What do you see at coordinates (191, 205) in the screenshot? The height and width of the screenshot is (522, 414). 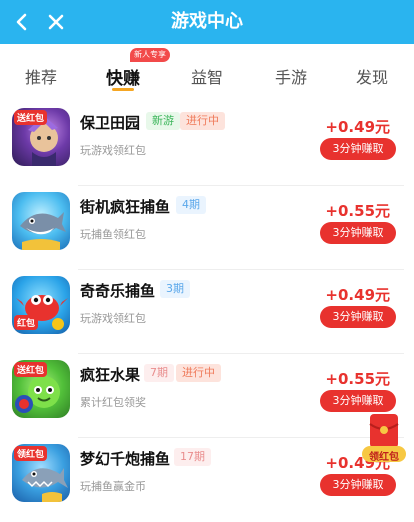 I see `tag-period: 4期` at bounding box center [191, 205].